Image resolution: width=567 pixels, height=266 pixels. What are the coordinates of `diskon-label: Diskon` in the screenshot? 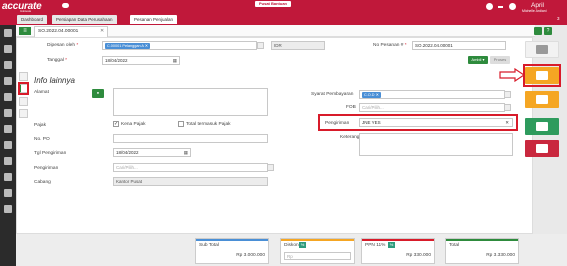 It's located at (291, 245).